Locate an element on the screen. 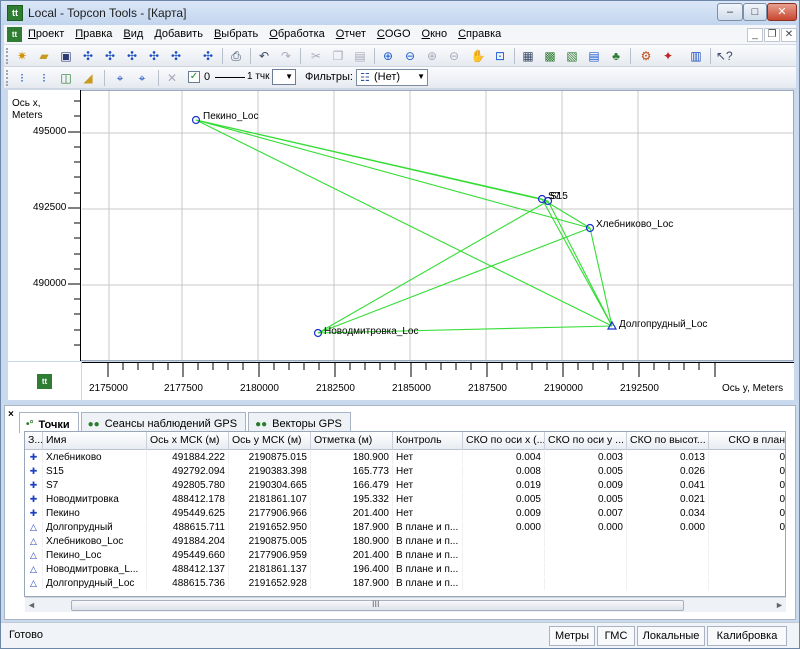 The width and height of the screenshot is (800, 649). calibration-button: Калибровка is located at coordinates (747, 636).